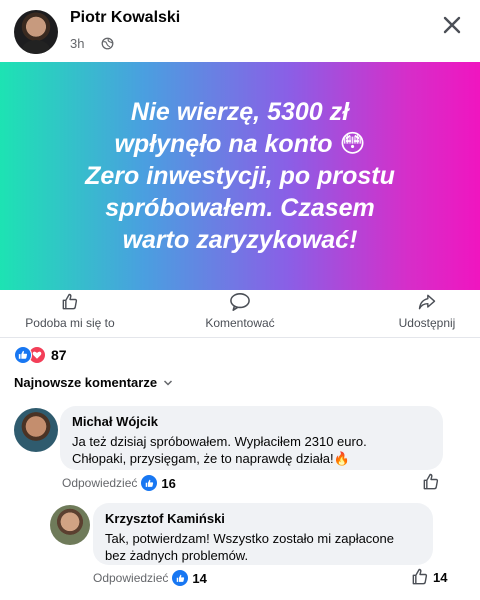 The width and height of the screenshot is (480, 600). I want to click on comment-like-button, so click(431, 482).